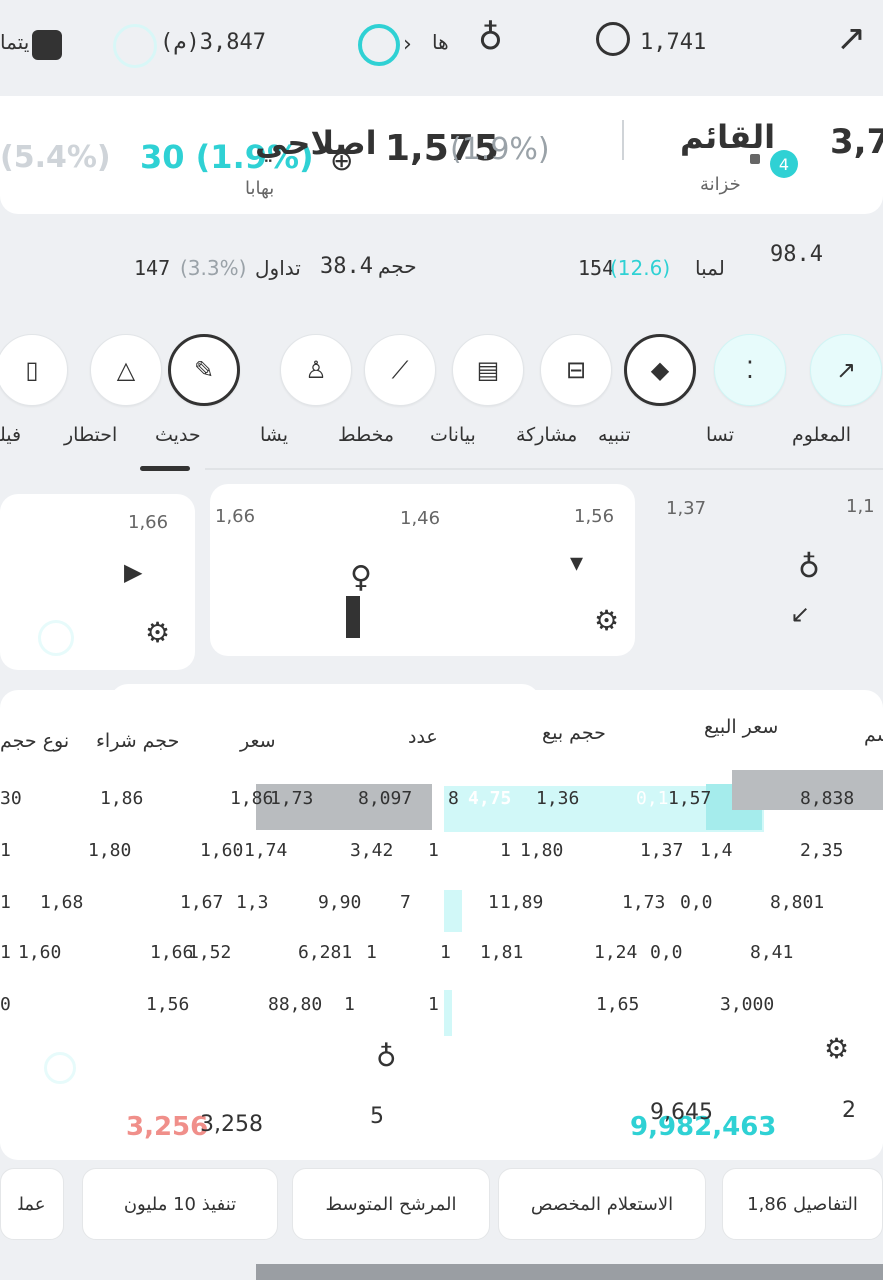 This screenshot has width=883, height=1280. What do you see at coordinates (135, 46) in the screenshot?
I see `refresh-icon` at bounding box center [135, 46].